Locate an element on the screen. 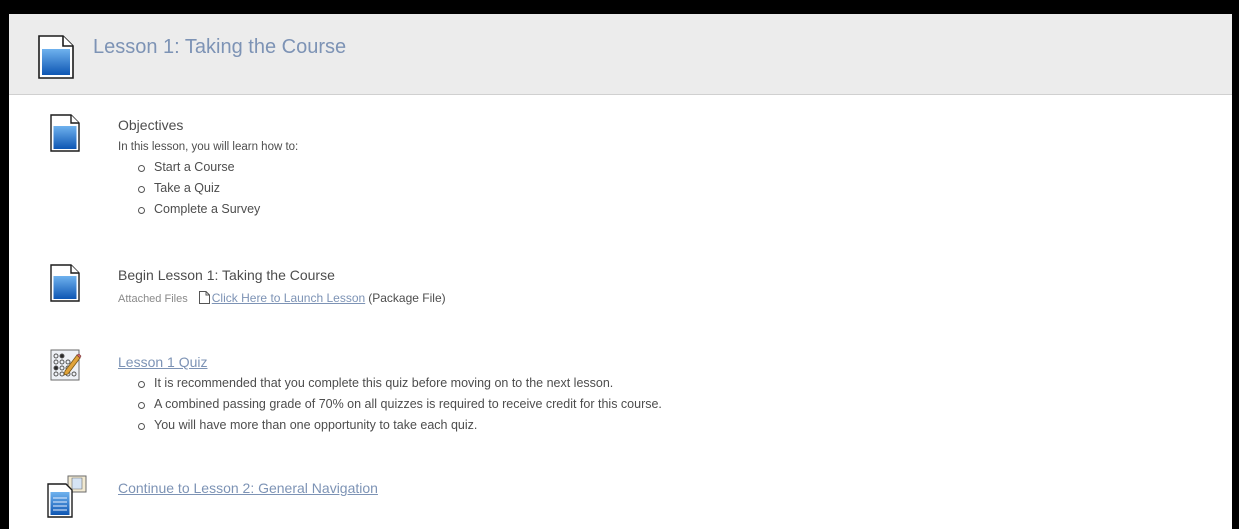 This screenshot has height=529, width=1239. attached-files-label: Attached Files is located at coordinates (153, 299).